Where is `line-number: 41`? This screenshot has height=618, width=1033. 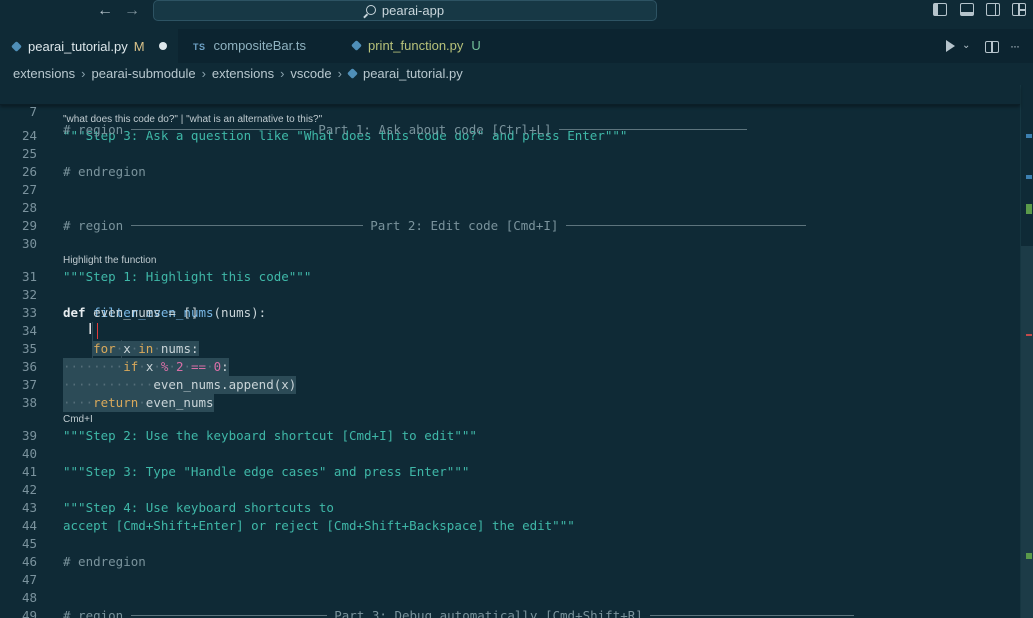 line-number: 41 is located at coordinates (29, 471).